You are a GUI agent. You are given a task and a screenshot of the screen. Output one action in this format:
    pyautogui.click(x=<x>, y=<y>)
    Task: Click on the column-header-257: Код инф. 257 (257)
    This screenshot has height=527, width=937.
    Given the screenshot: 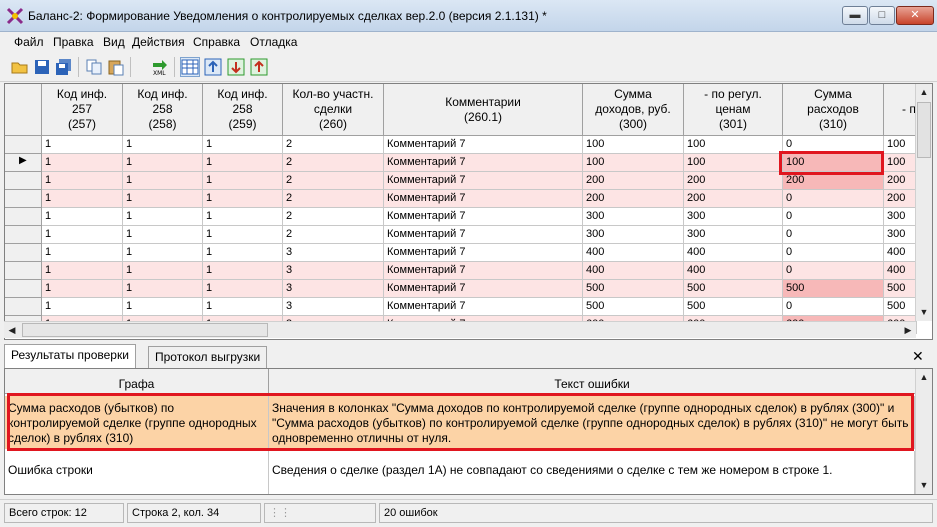 What is the action you would take?
    pyautogui.click(x=82, y=110)
    